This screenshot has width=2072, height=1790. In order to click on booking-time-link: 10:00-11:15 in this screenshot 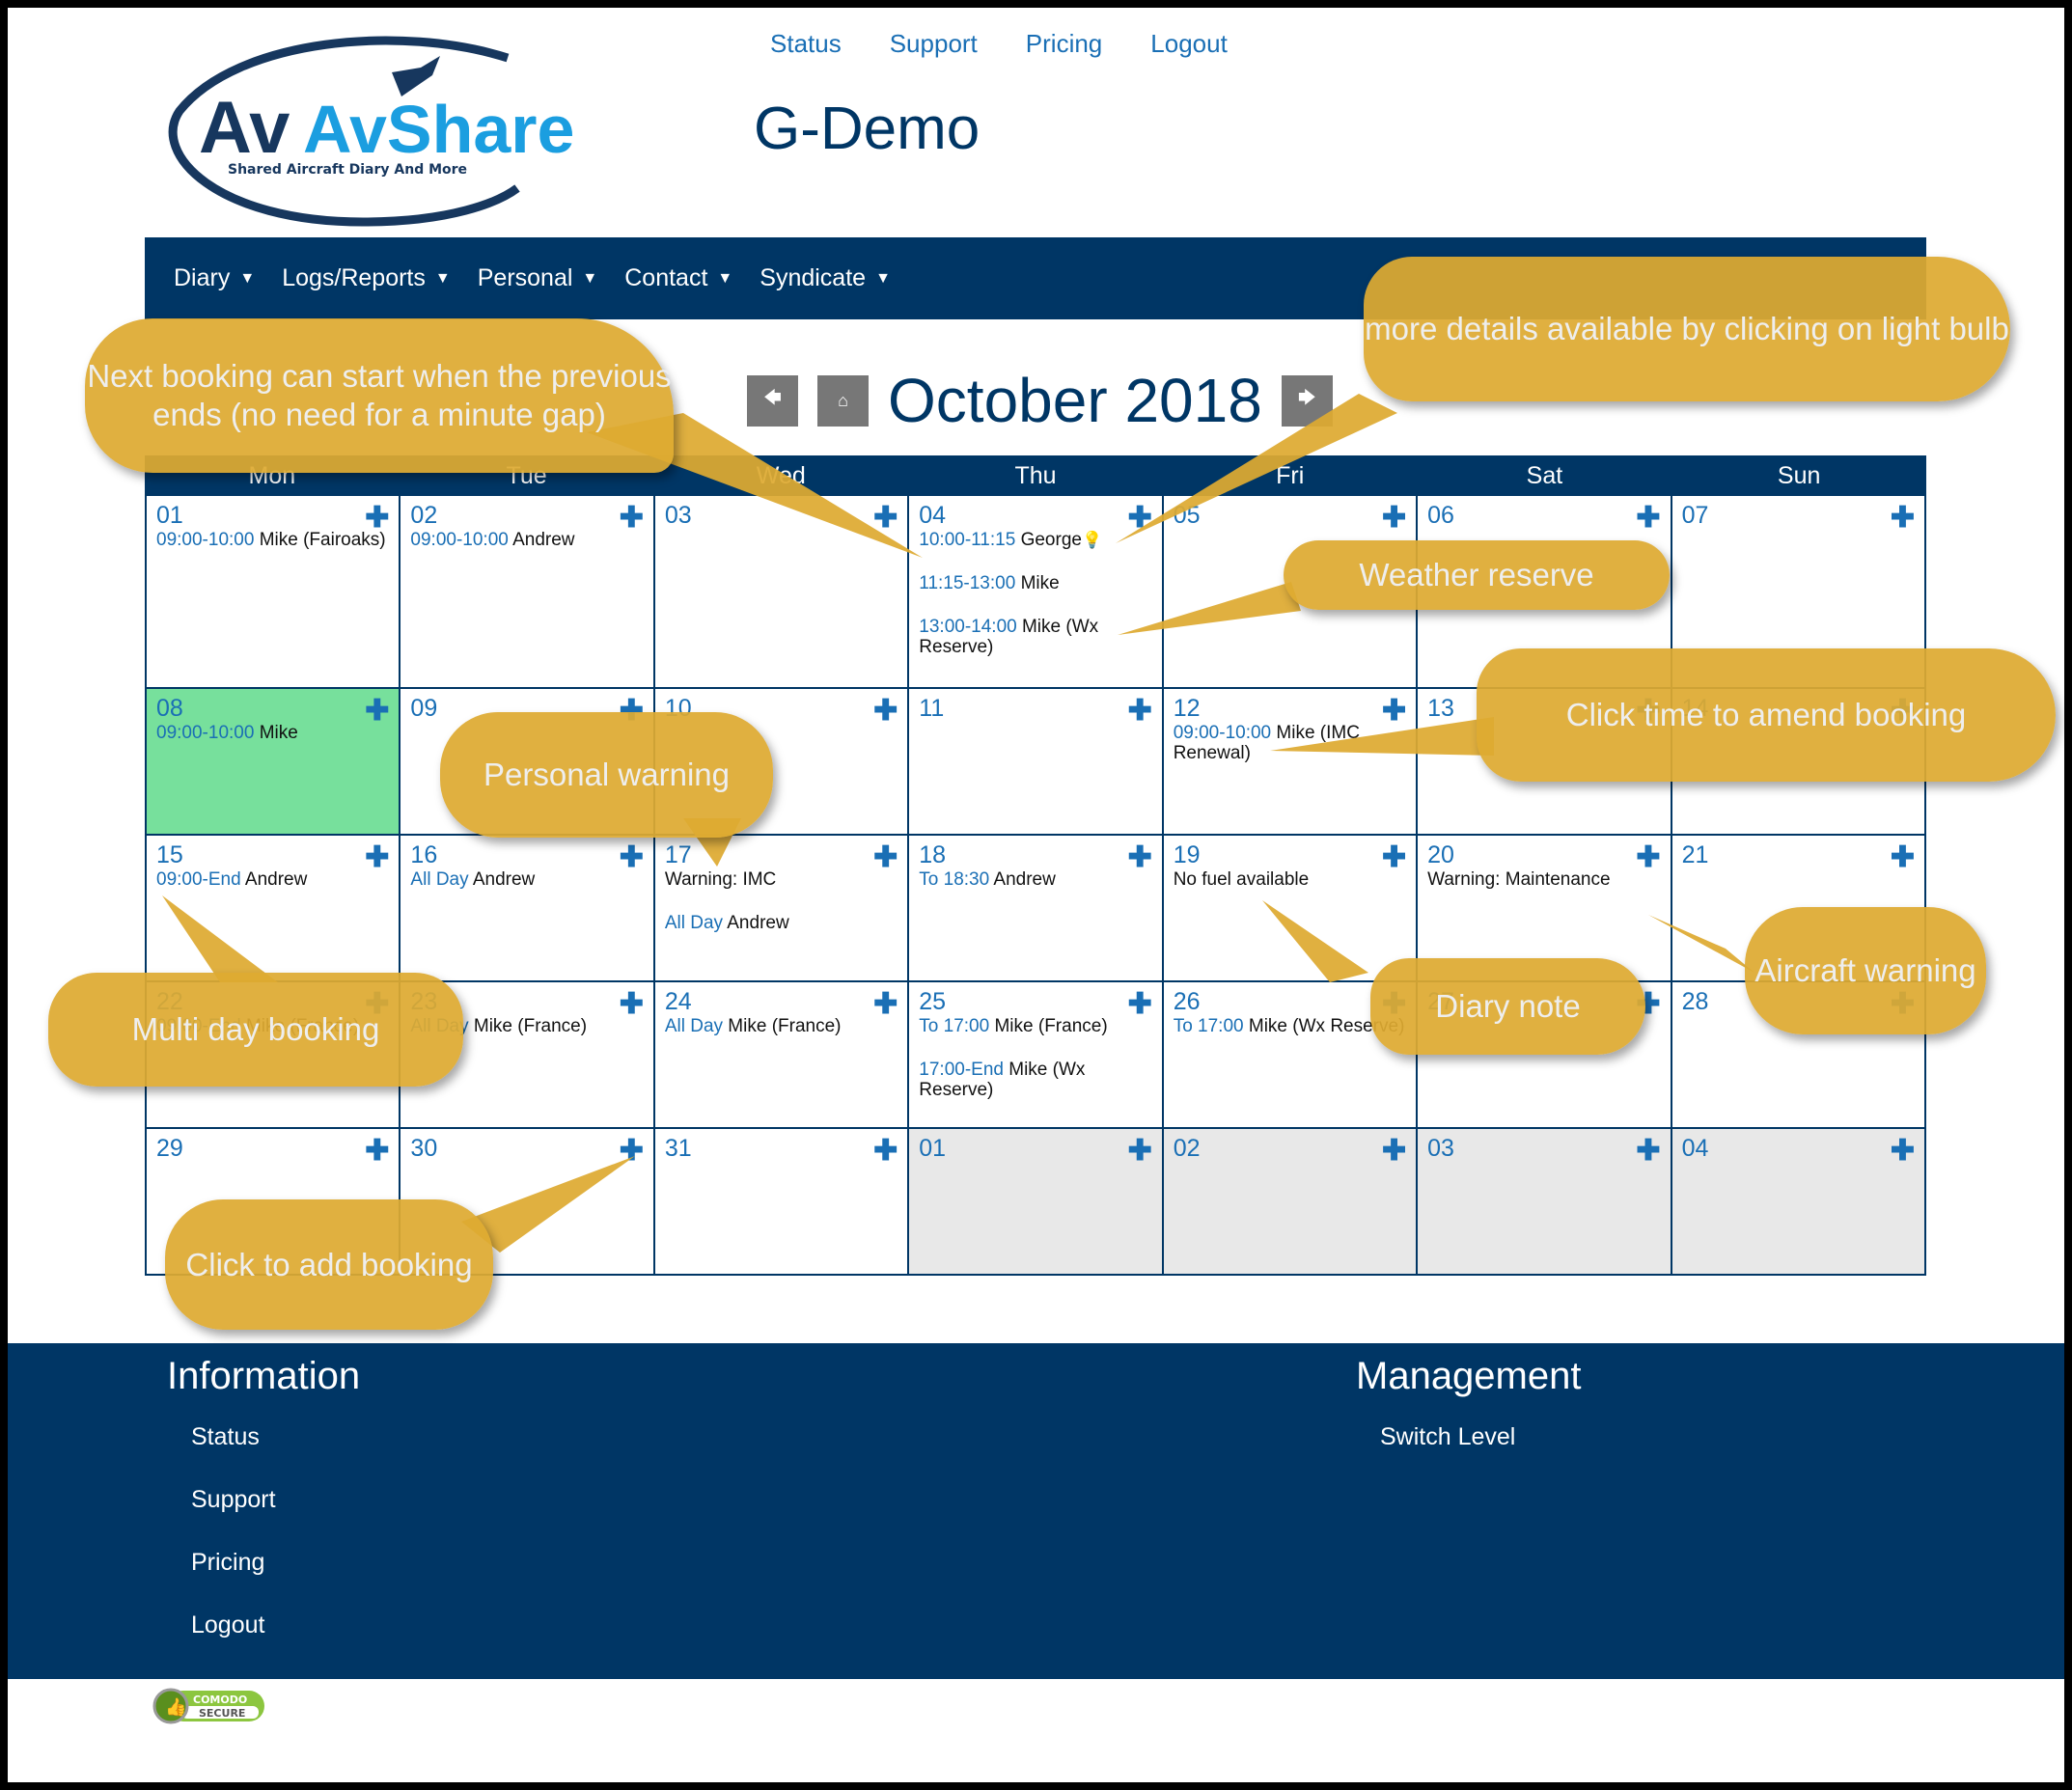, I will do `click(967, 540)`.